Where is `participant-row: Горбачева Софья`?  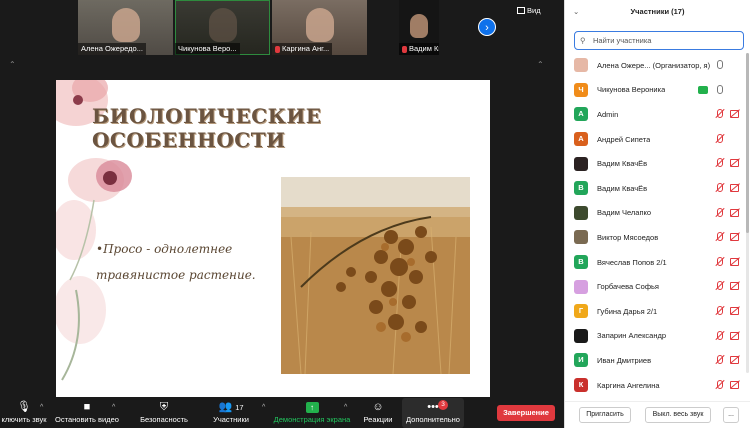 participant-row: Горбачева Софья is located at coordinates (657, 286).